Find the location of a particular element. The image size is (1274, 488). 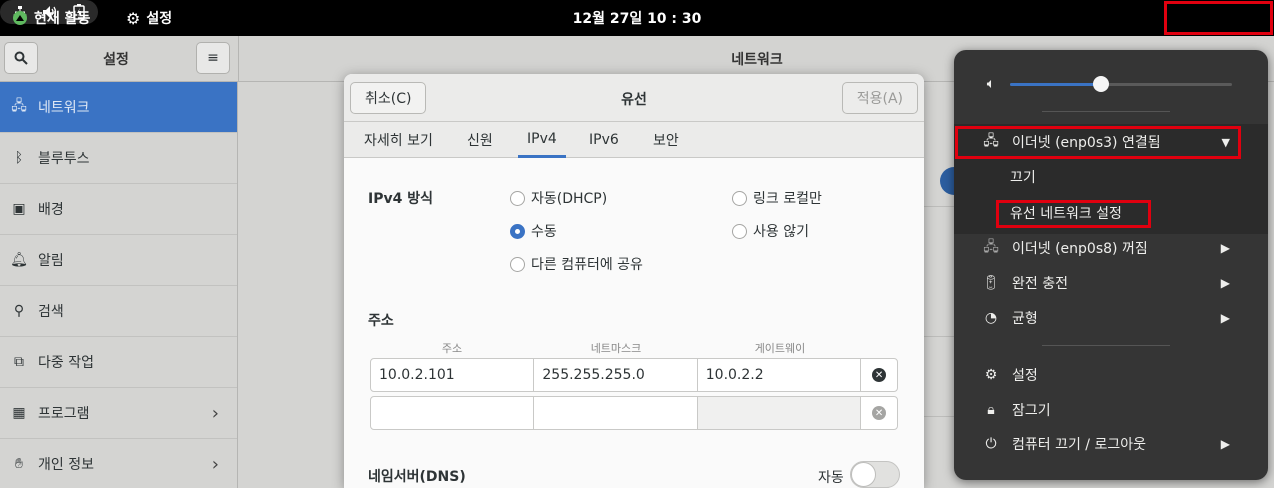

dns-auto-label: 자동 is located at coordinates (831, 478).